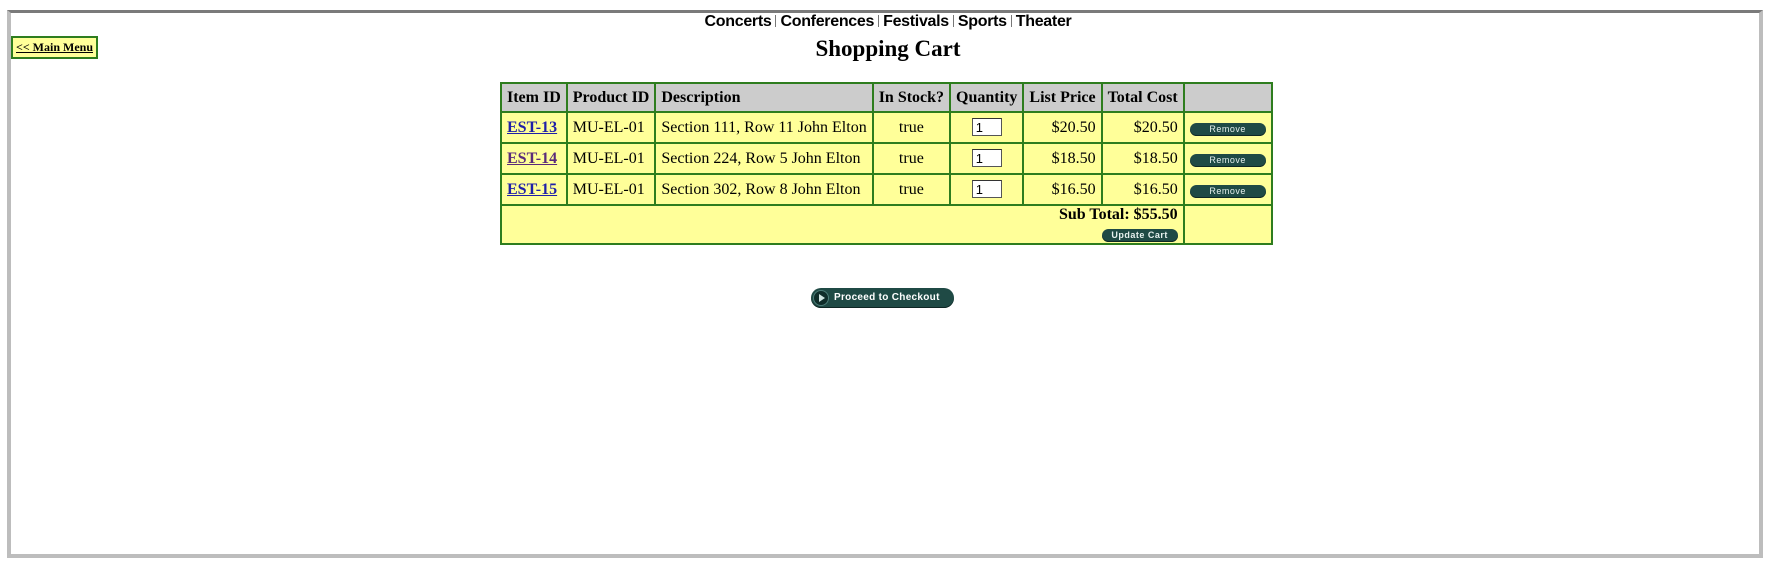 This screenshot has width=1776, height=564. I want to click on item-id-cell: EST-14, so click(534, 158).